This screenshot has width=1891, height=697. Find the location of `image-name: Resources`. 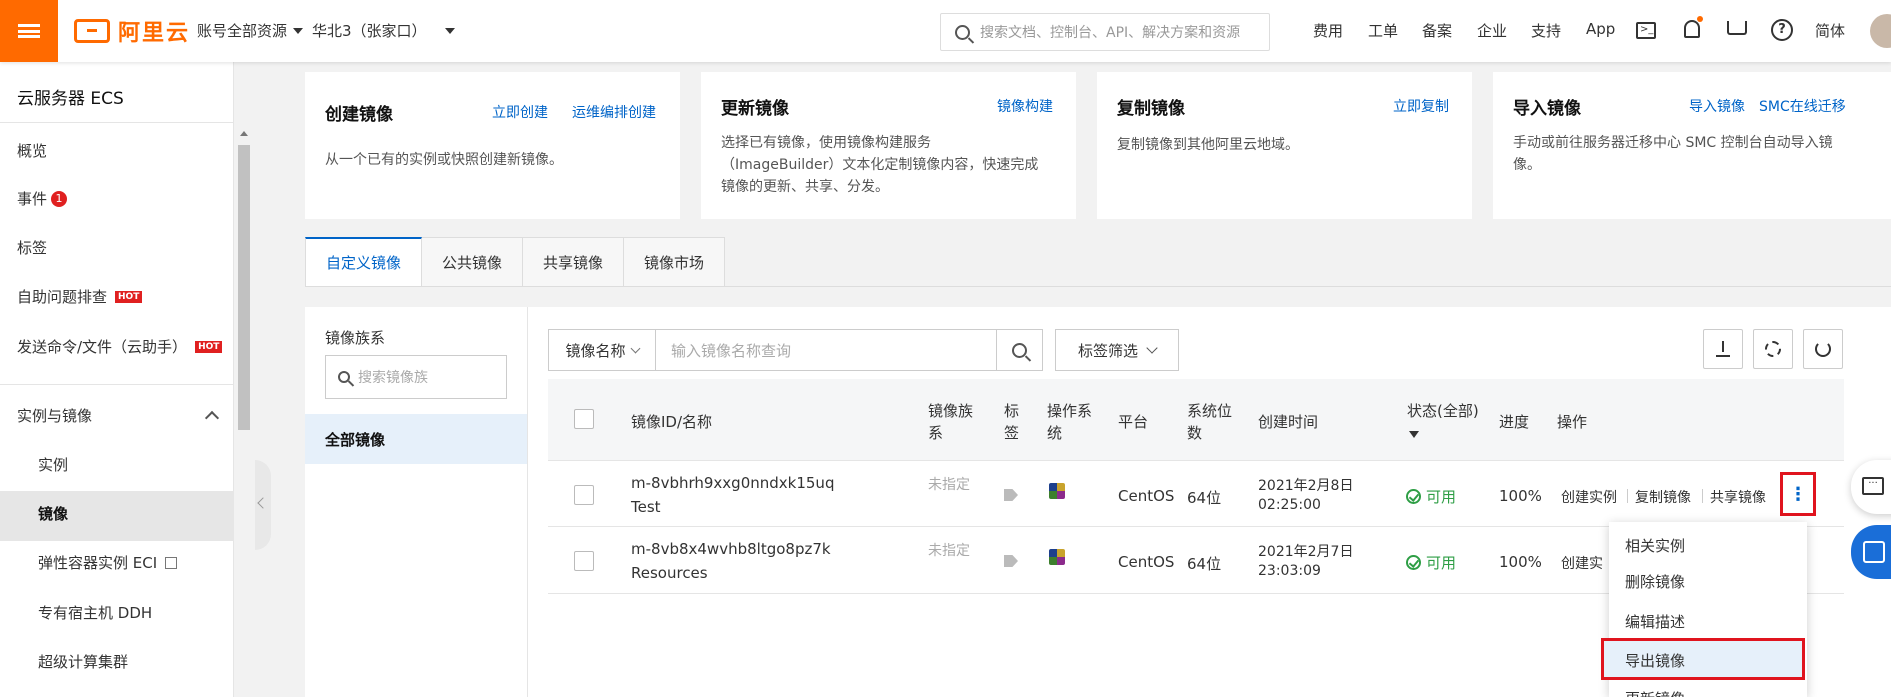

image-name: Resources is located at coordinates (669, 573).